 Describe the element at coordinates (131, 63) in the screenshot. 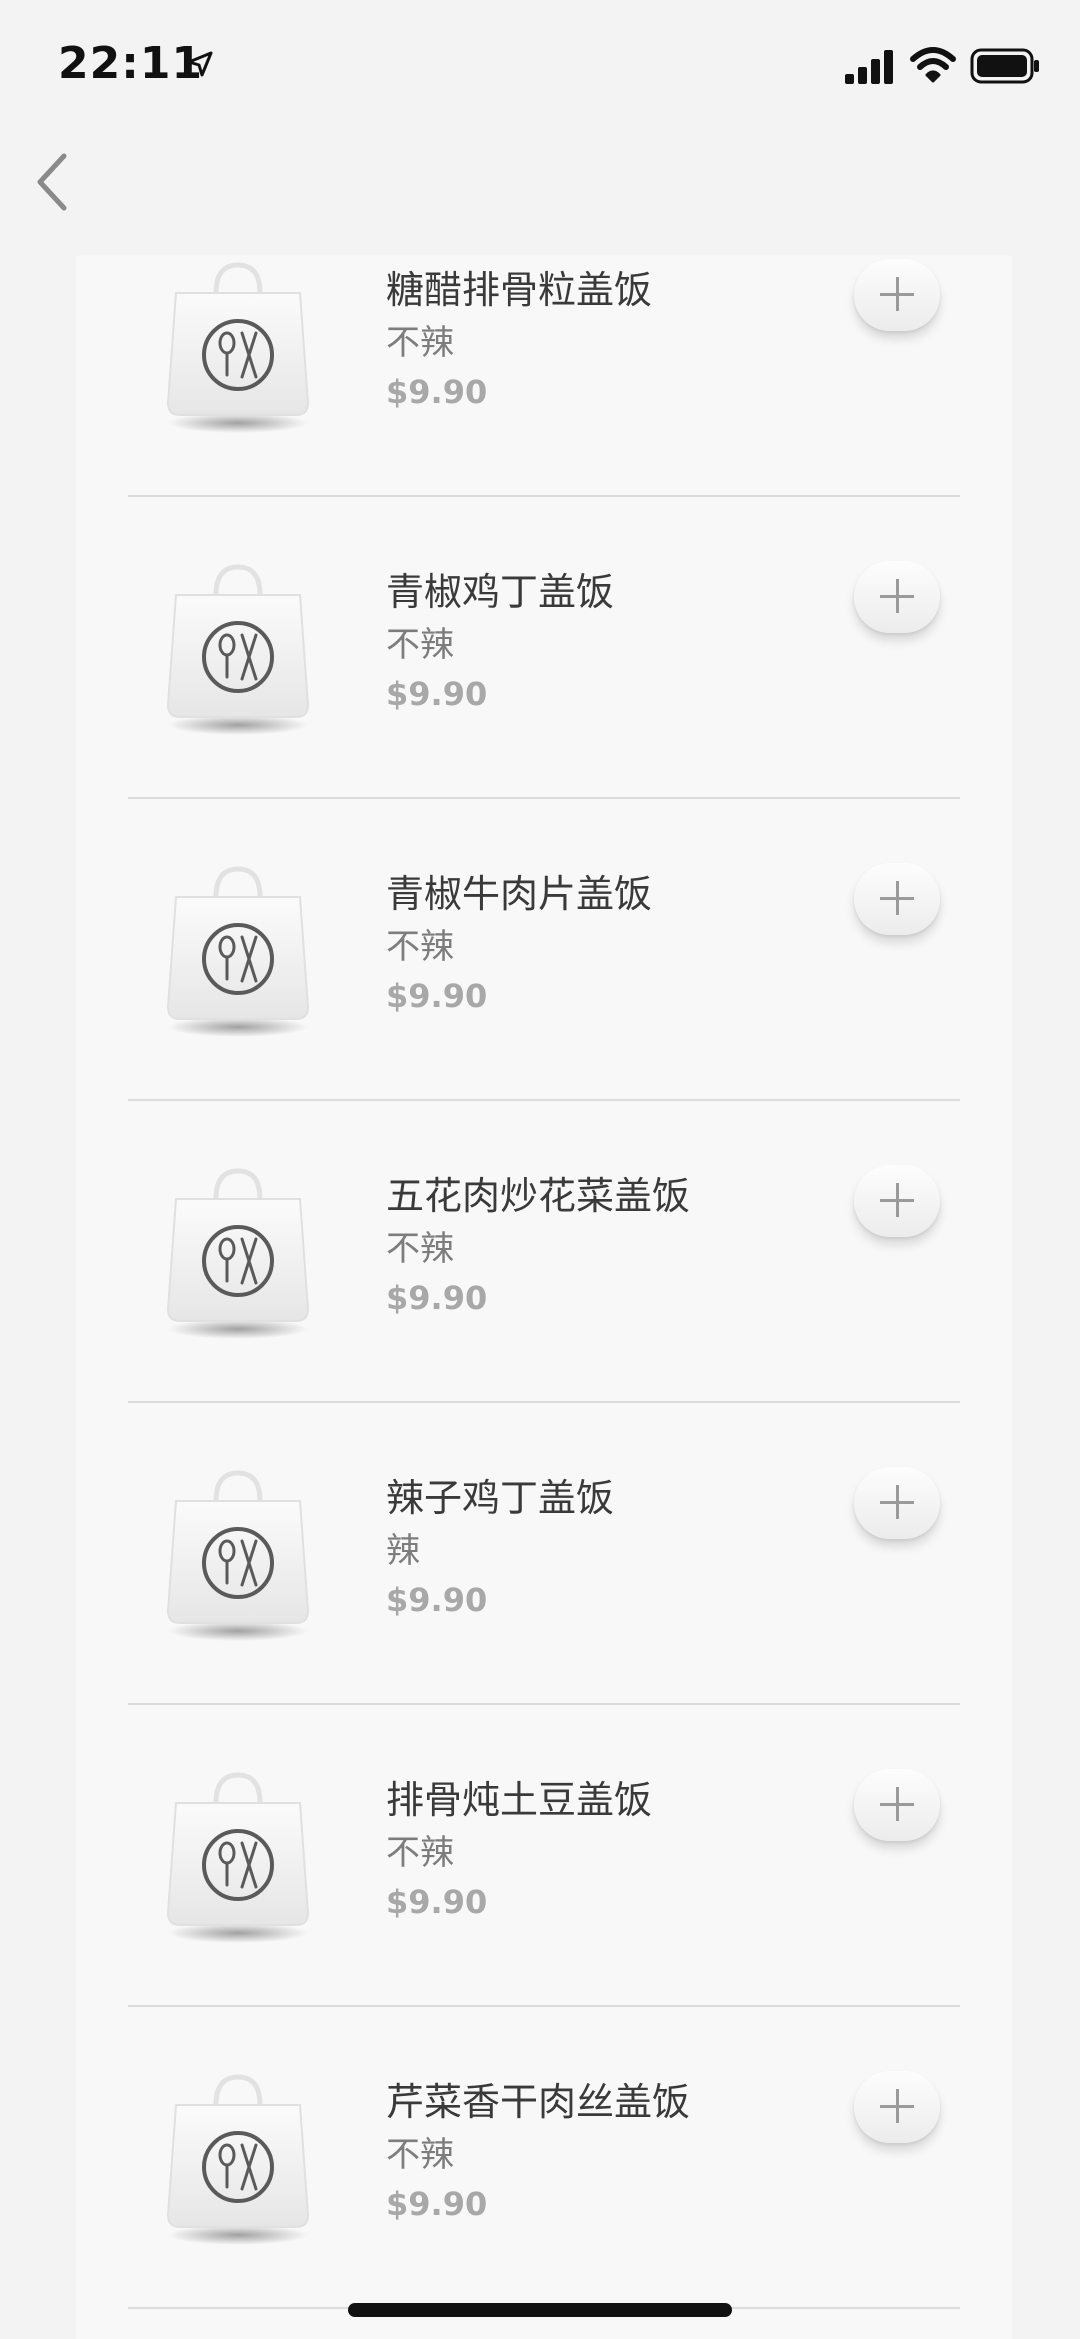

I see `status-time: 22:11` at that location.